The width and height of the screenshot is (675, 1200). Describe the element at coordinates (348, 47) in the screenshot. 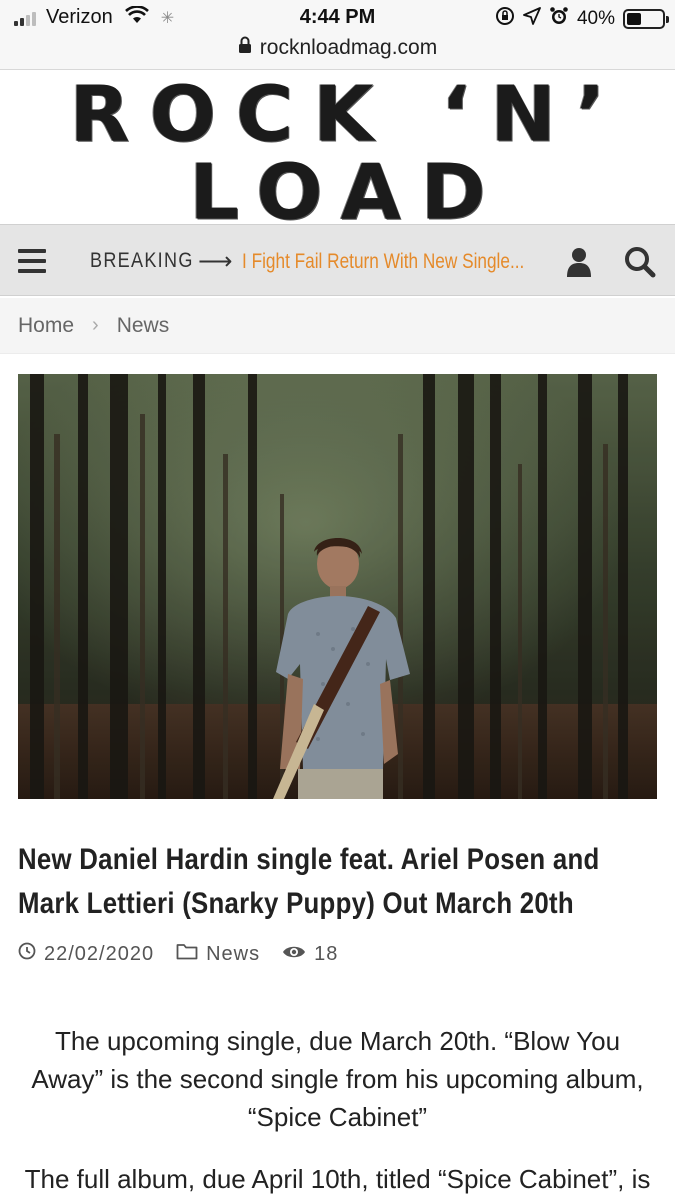

I see `url-text: rocknloadmag.com` at that location.